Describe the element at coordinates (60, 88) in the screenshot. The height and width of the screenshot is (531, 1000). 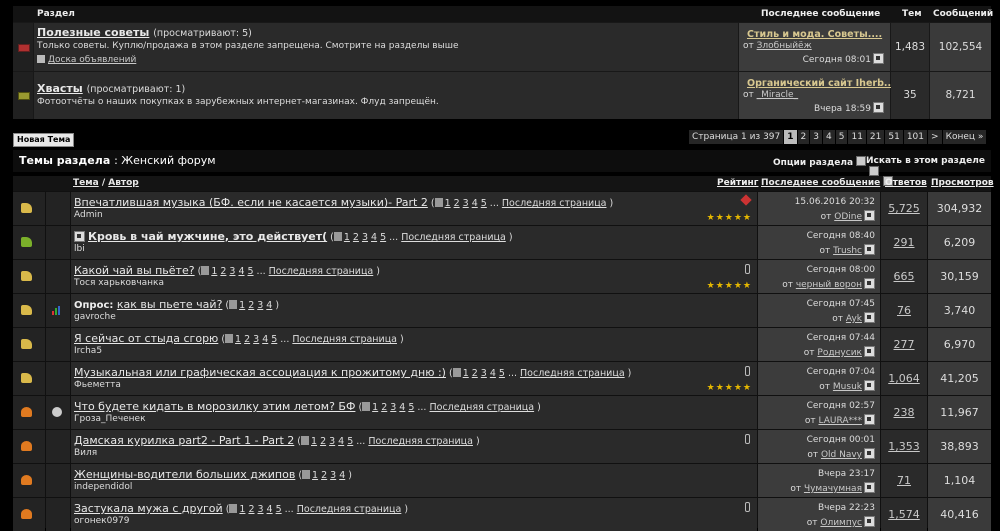
I see `forum-link: Хвасты` at that location.